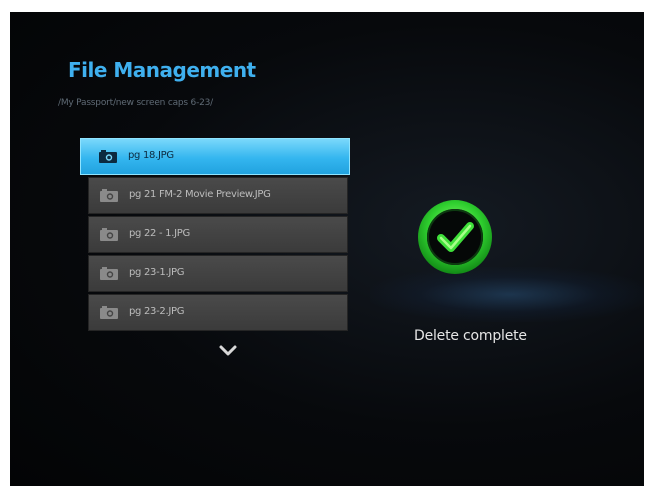  I want to click on file-row: pg 22 - 1.JPG, so click(218, 234).